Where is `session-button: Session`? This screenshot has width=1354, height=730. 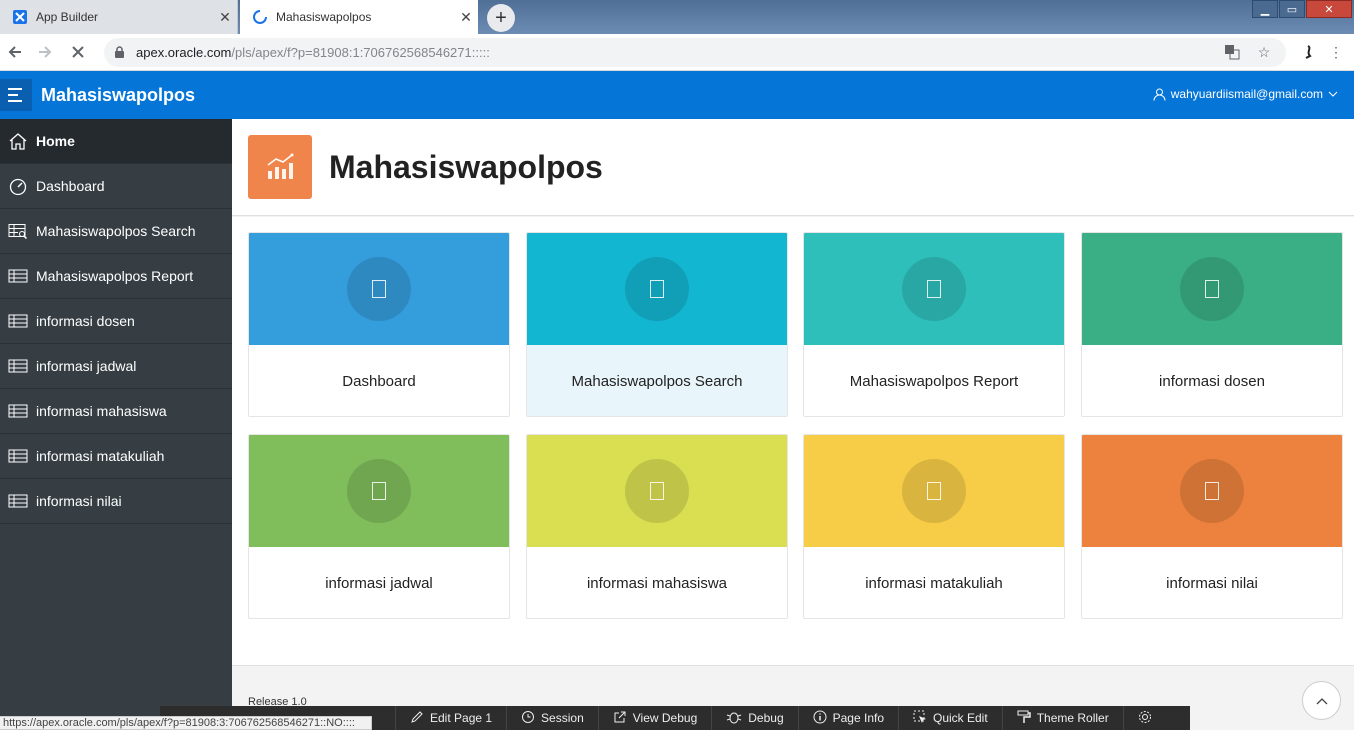 session-button: Session is located at coordinates (553, 718).